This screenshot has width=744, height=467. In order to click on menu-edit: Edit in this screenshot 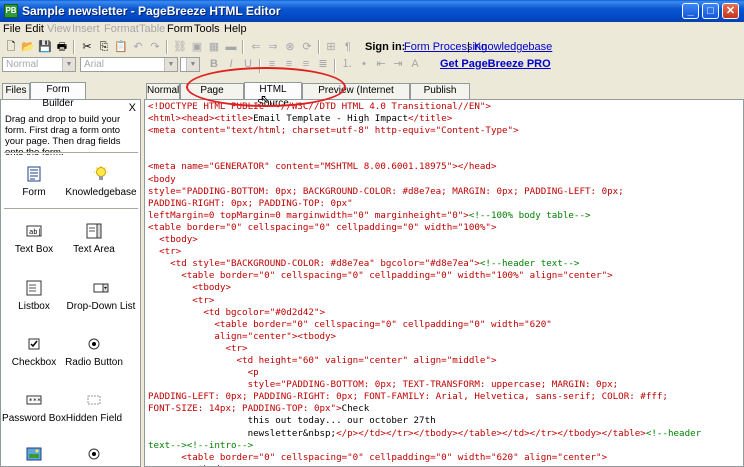, I will do `click(34, 29)`.